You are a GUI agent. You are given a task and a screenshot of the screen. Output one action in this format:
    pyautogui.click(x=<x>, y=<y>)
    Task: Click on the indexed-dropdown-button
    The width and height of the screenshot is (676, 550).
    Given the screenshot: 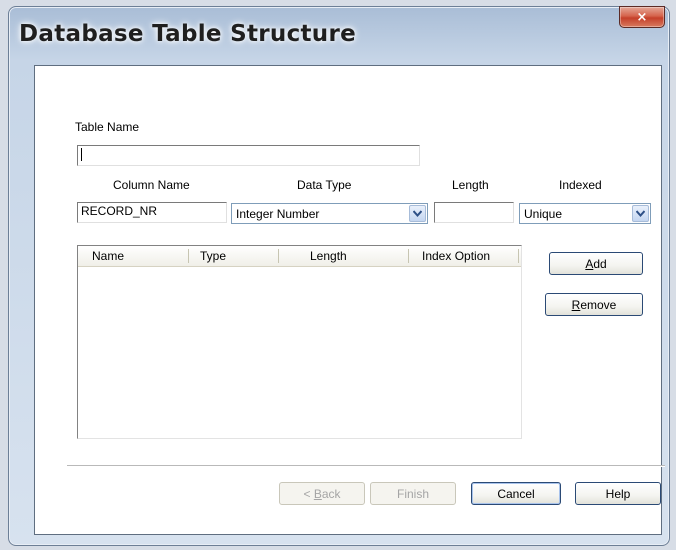 What is the action you would take?
    pyautogui.click(x=640, y=213)
    